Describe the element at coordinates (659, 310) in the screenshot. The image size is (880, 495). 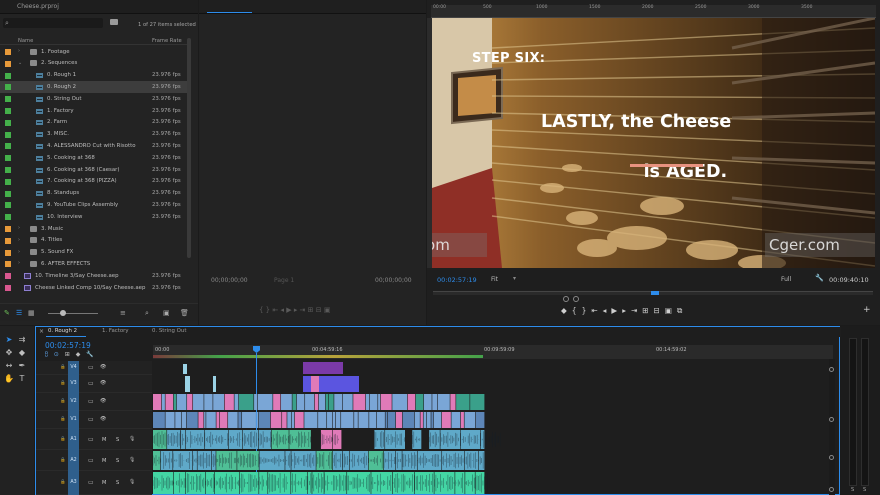
I see `extract-icon: ⊟` at that location.